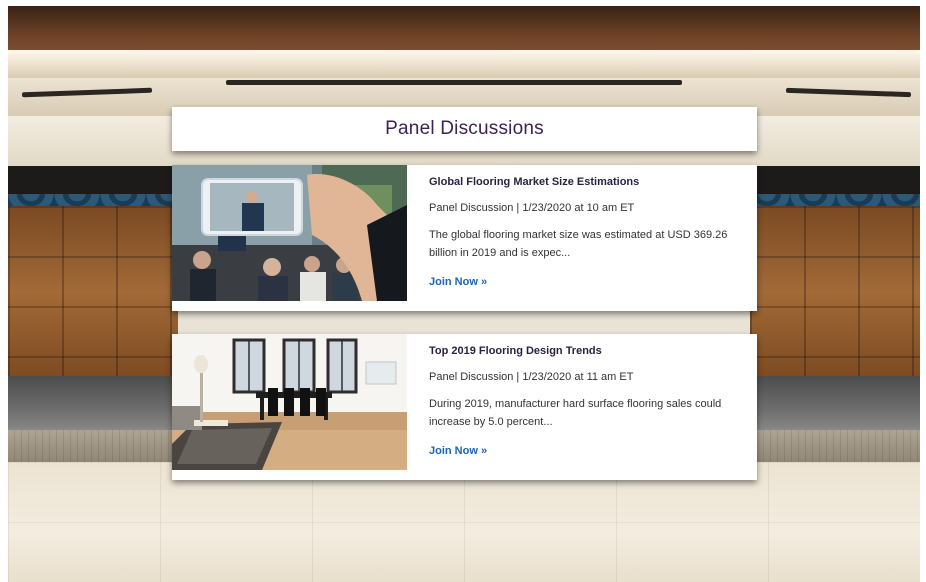  What do you see at coordinates (531, 377) in the screenshot?
I see `session-meta: Panel Discussion | 1/23/2020 at 11 am ET` at bounding box center [531, 377].